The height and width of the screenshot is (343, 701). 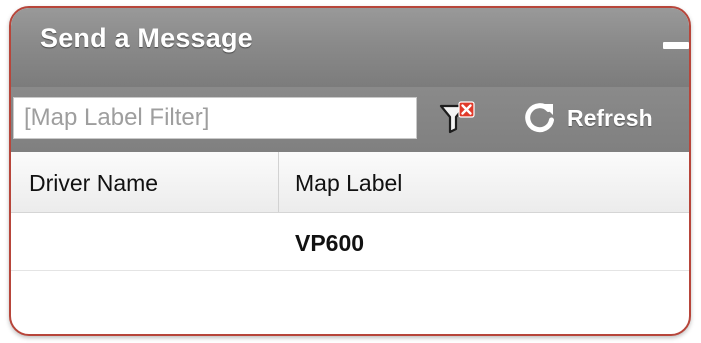 I want to click on column-divider, so click(x=278, y=182).